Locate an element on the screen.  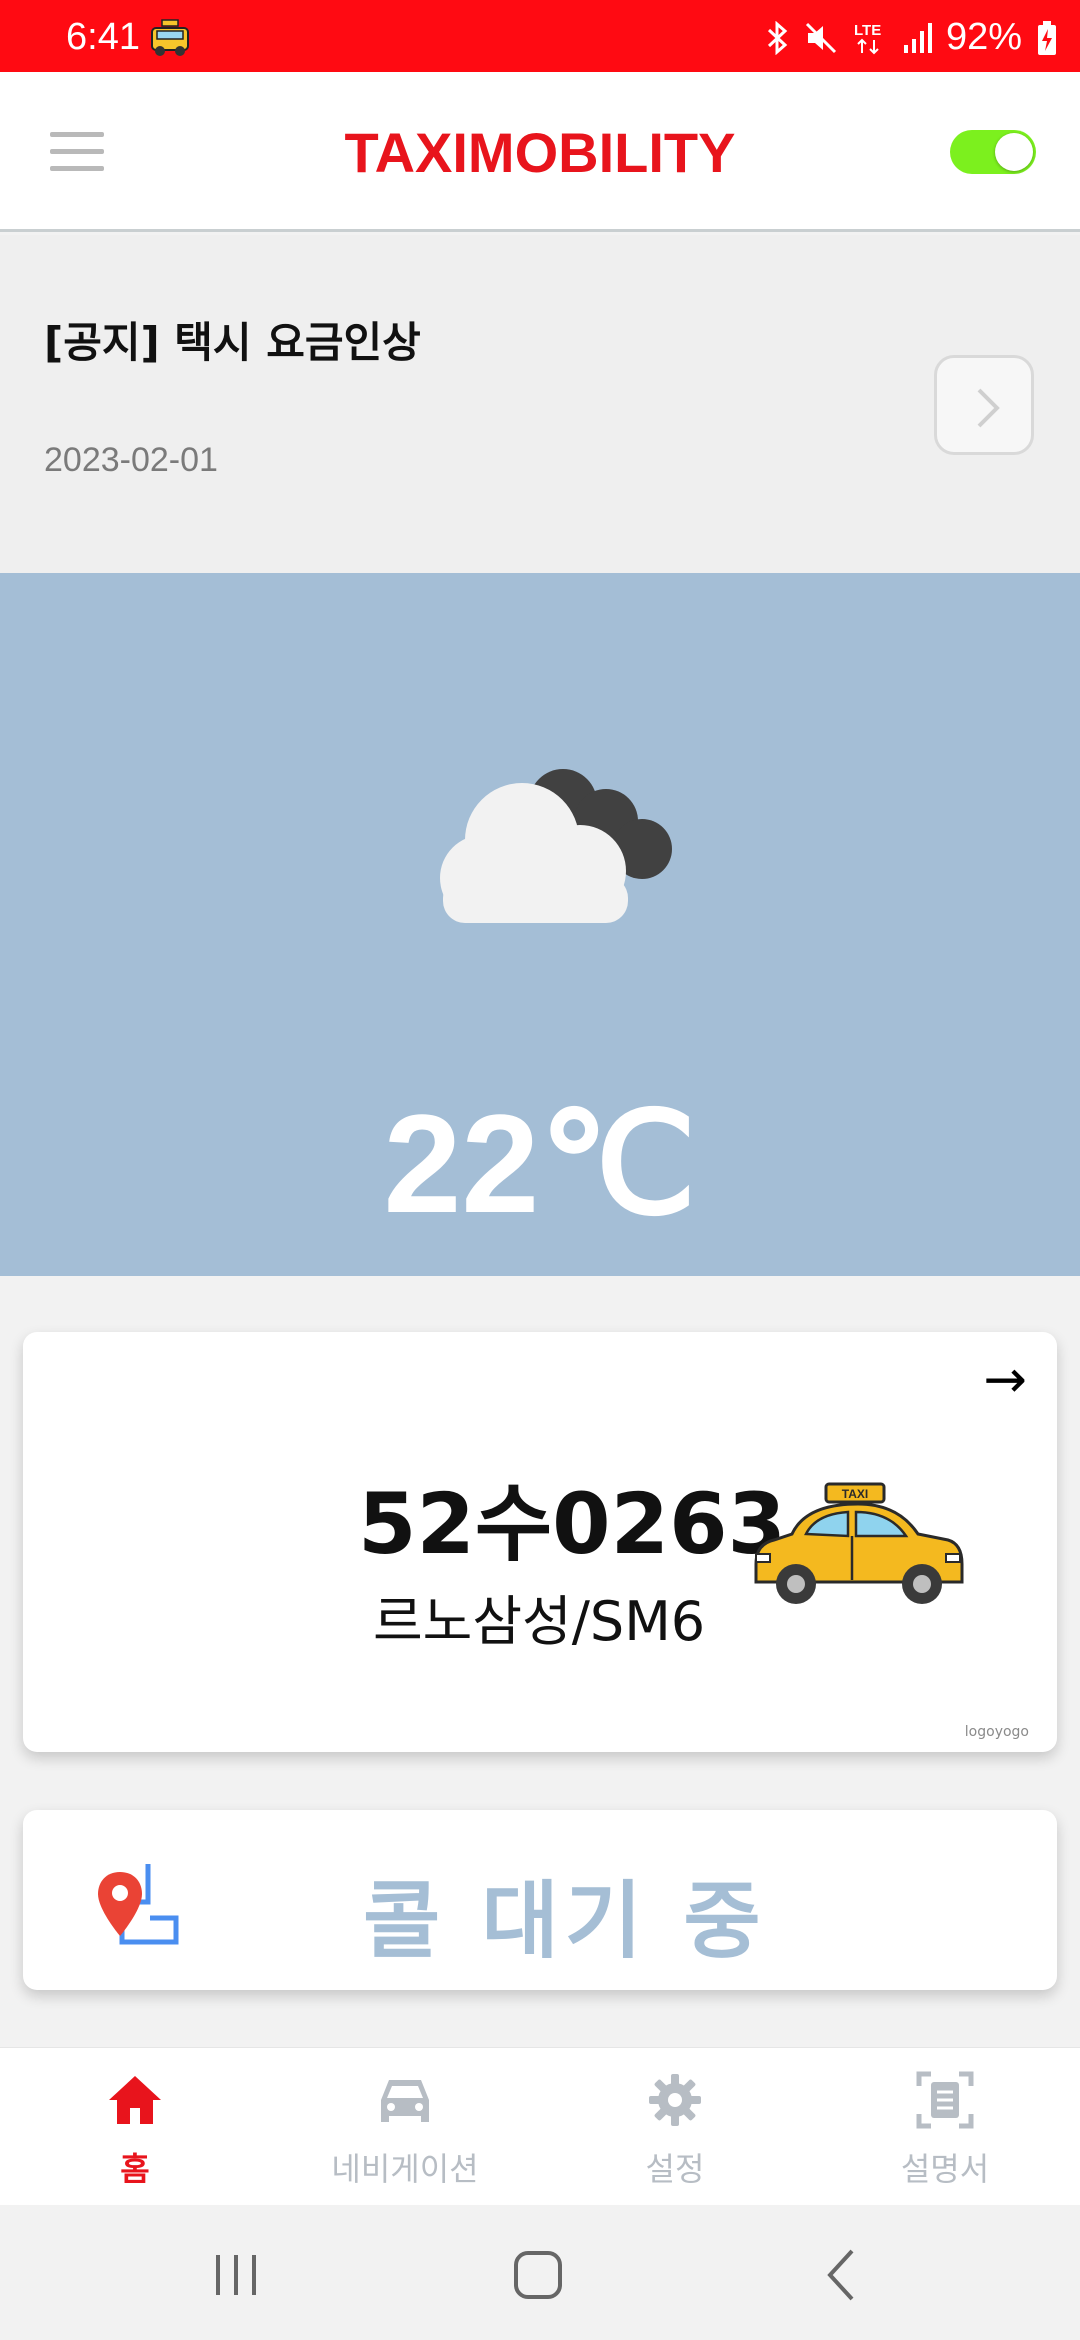
home-icon is located at coordinates (135, 2100).